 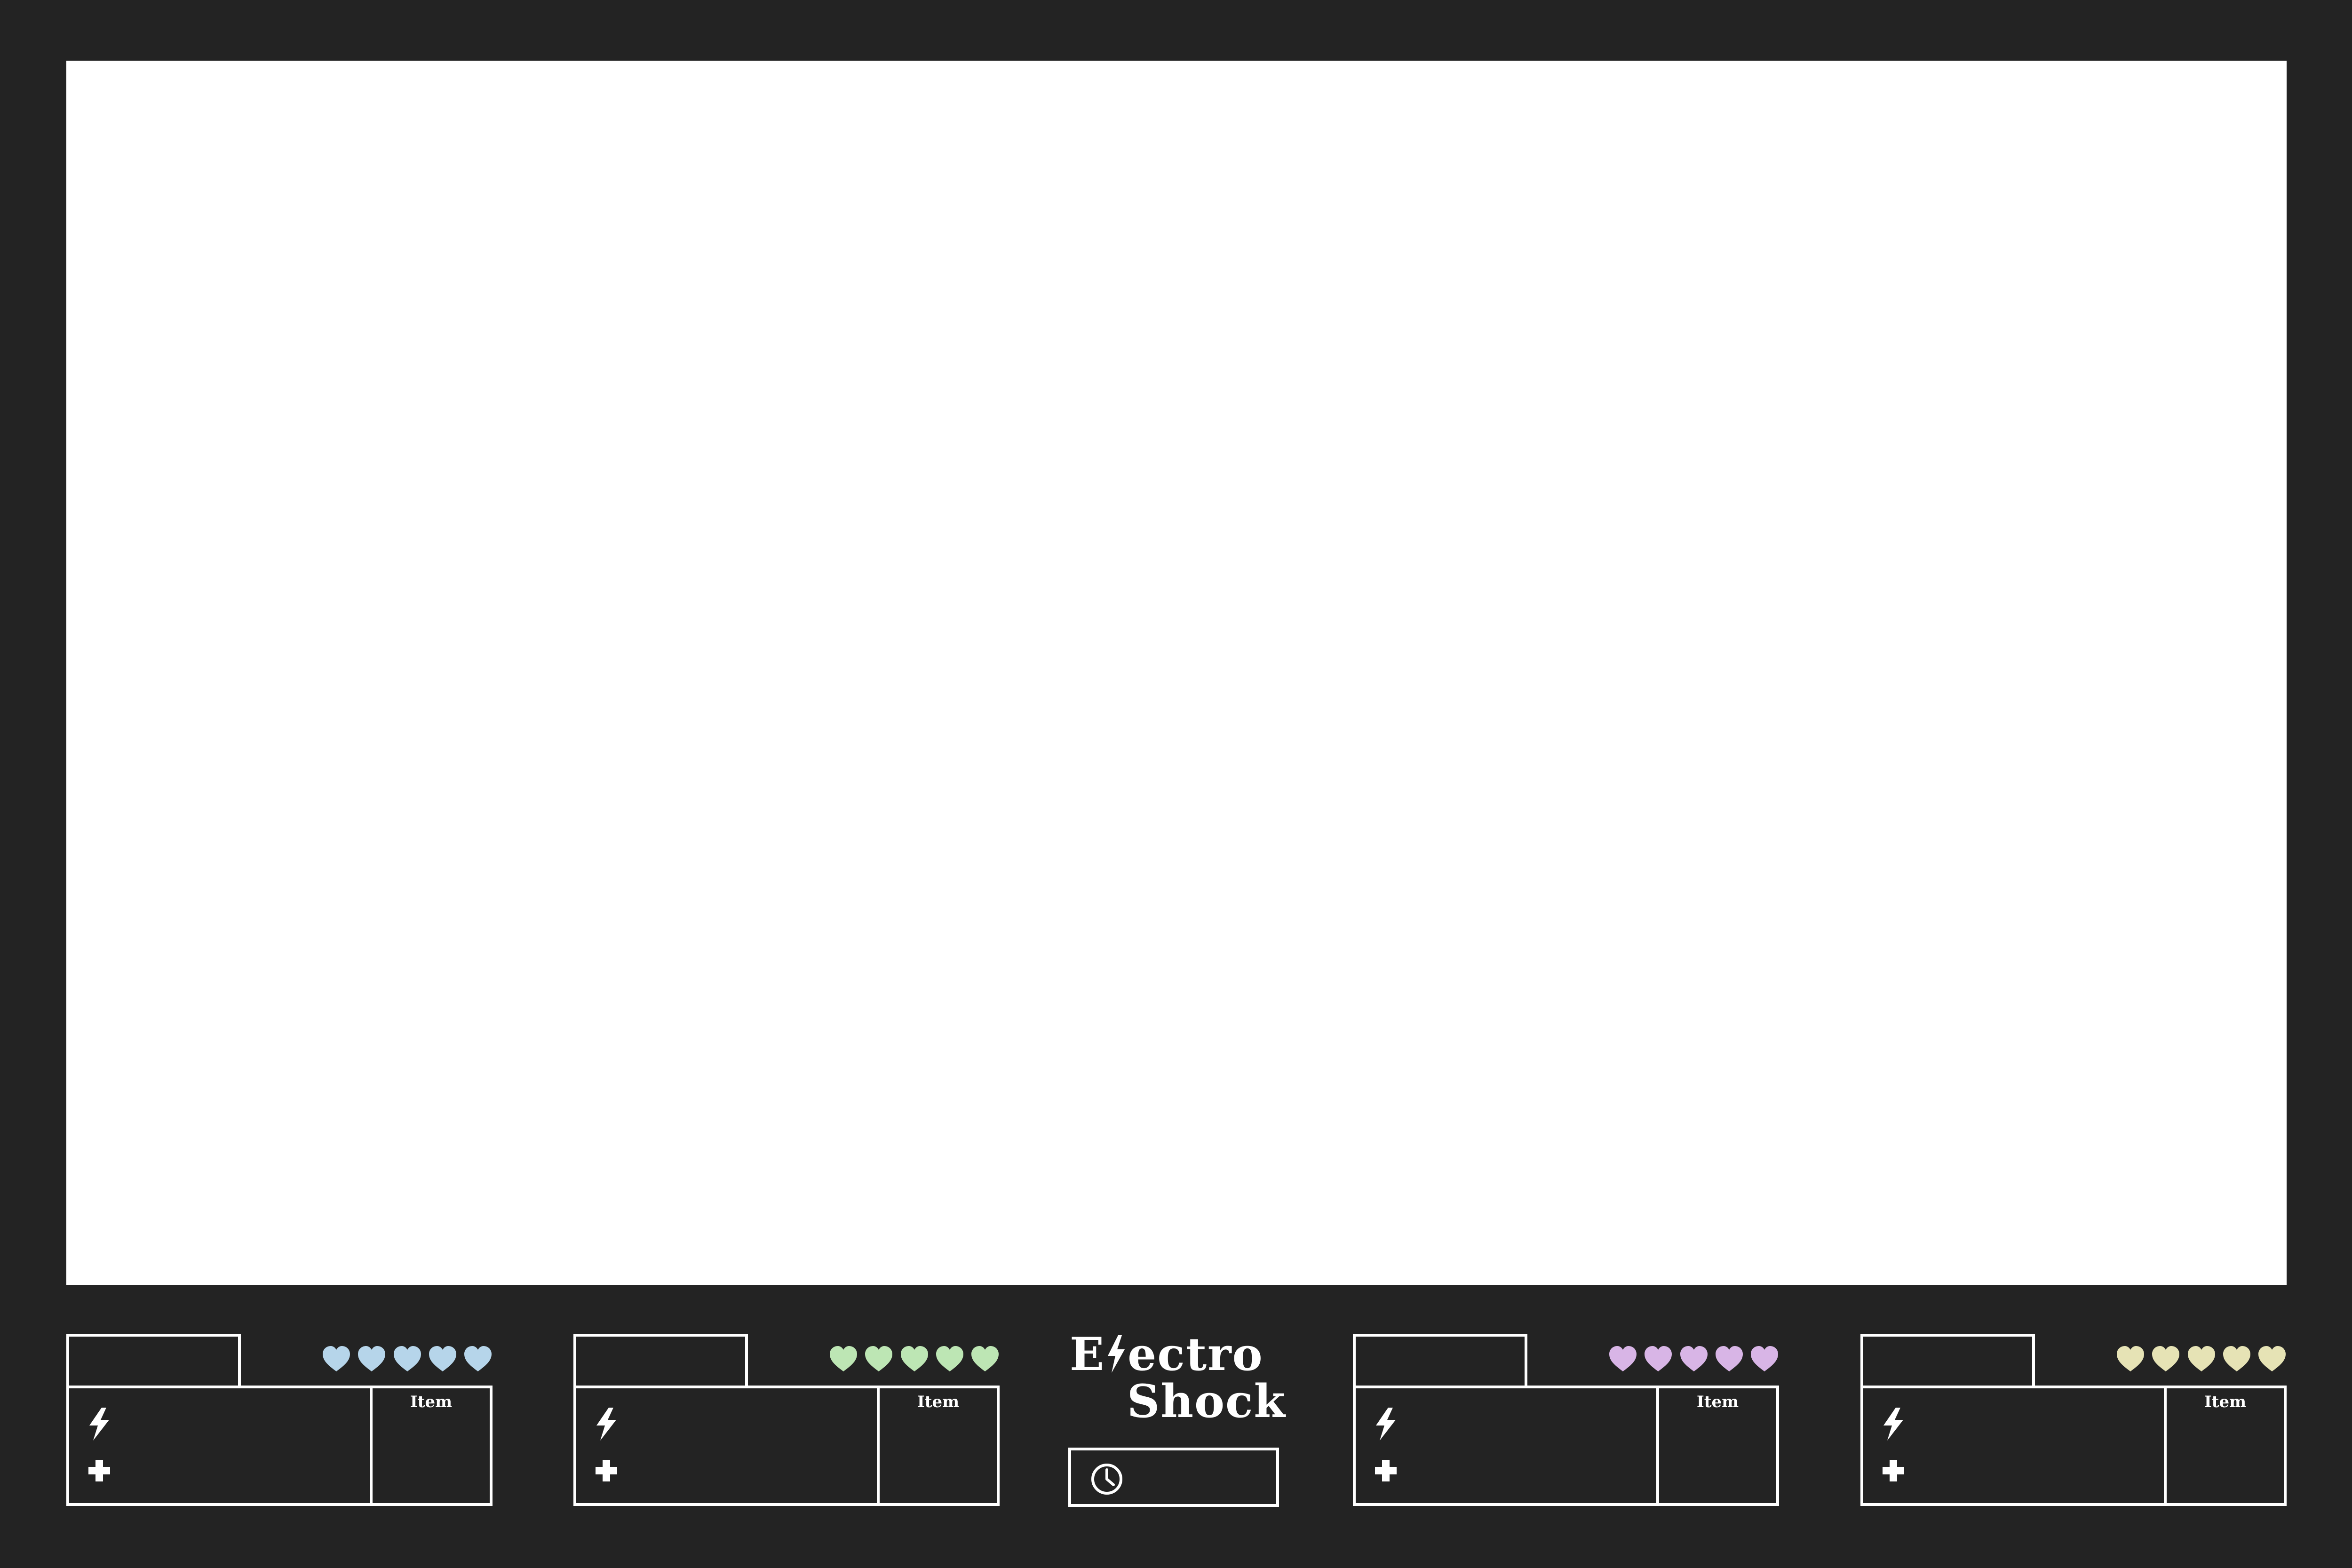 I want to click on game-logo: Eectro Shock, so click(x=1178, y=1378).